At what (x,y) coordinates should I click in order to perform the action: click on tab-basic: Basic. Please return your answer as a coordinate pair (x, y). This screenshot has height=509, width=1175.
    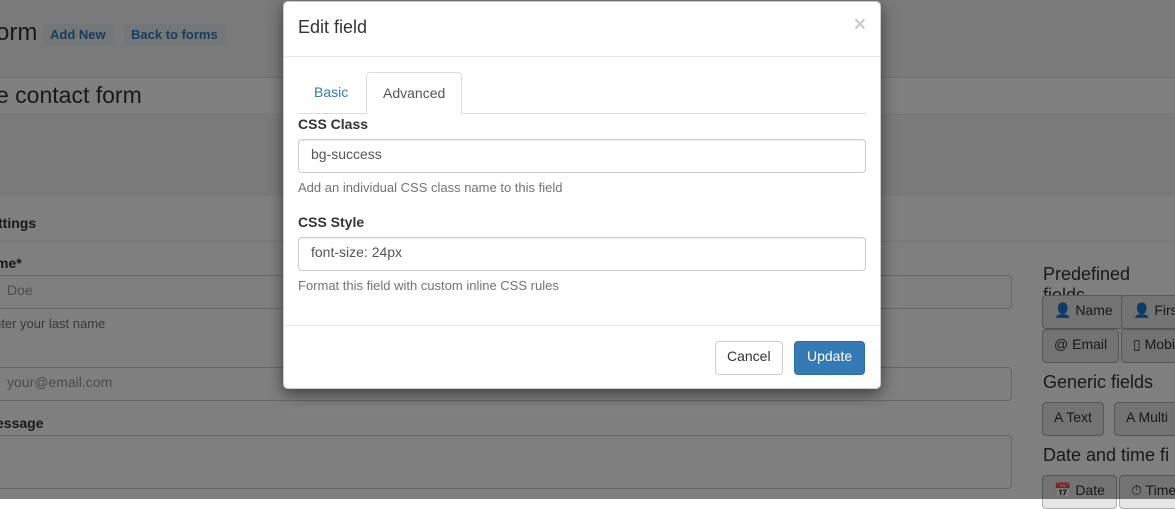
    Looking at the image, I should click on (331, 93).